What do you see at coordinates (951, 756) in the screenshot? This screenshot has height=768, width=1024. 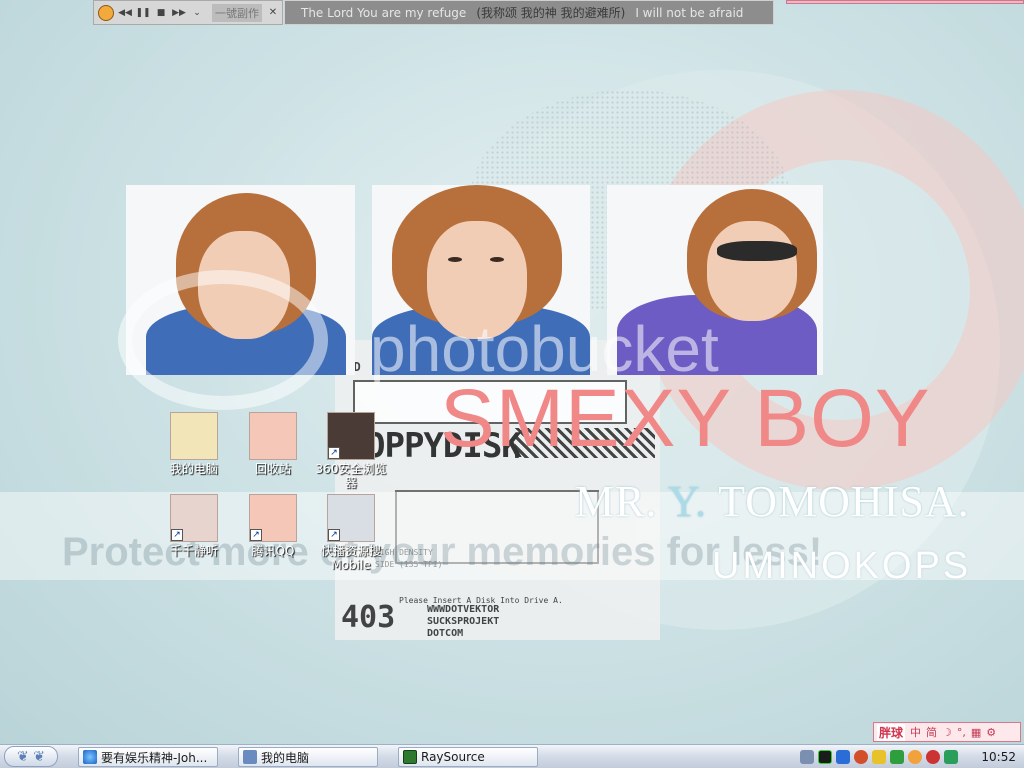 I see `umbrella-icon` at bounding box center [951, 756].